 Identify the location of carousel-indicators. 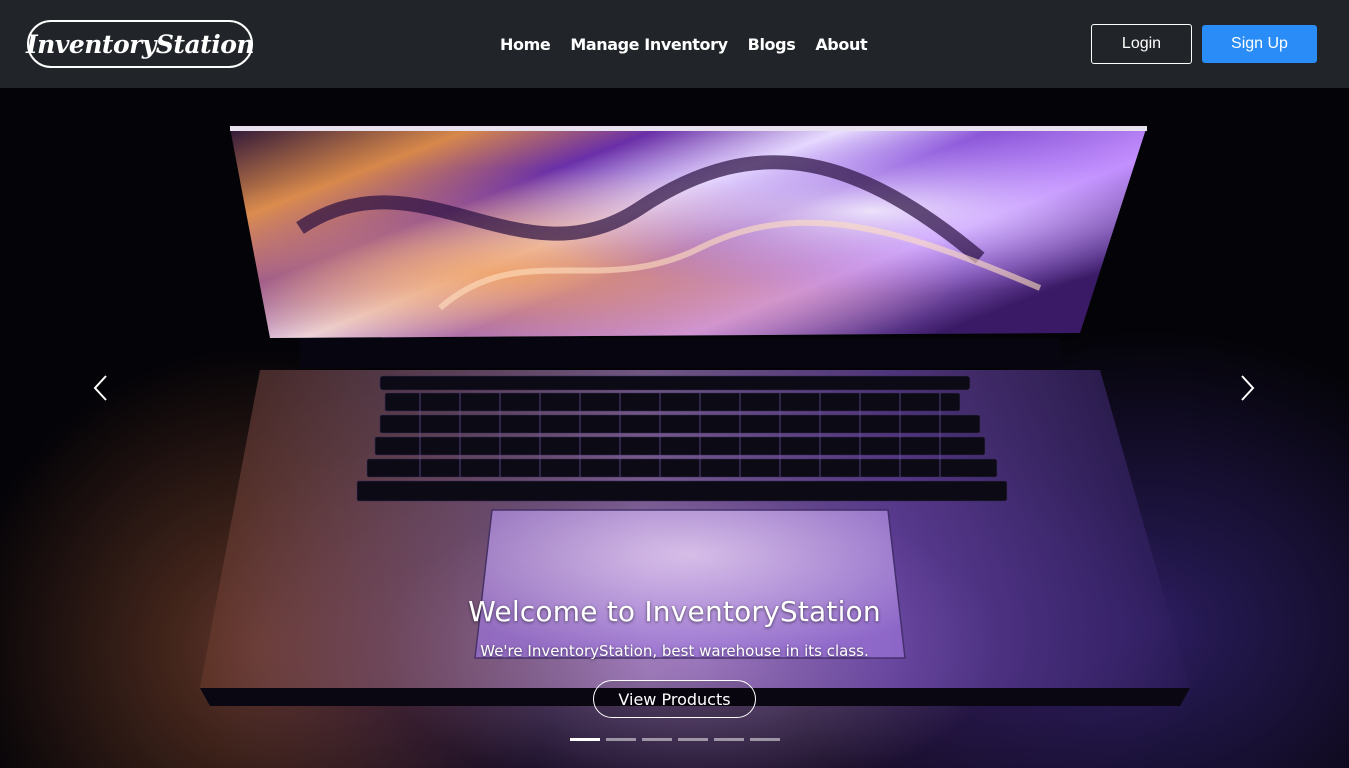
(675, 739).